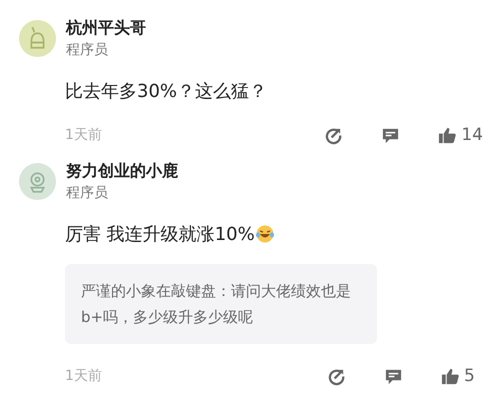 Image resolution: width=500 pixels, height=409 pixels. I want to click on comment-text: 比去年多30%？这么猛？, so click(166, 91).